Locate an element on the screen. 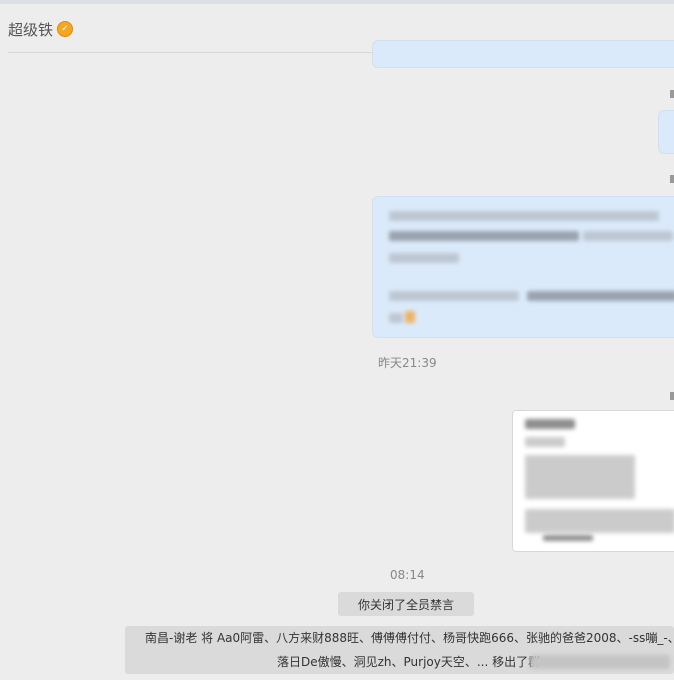  timestamp: 昨天21:39 is located at coordinates (407, 363).